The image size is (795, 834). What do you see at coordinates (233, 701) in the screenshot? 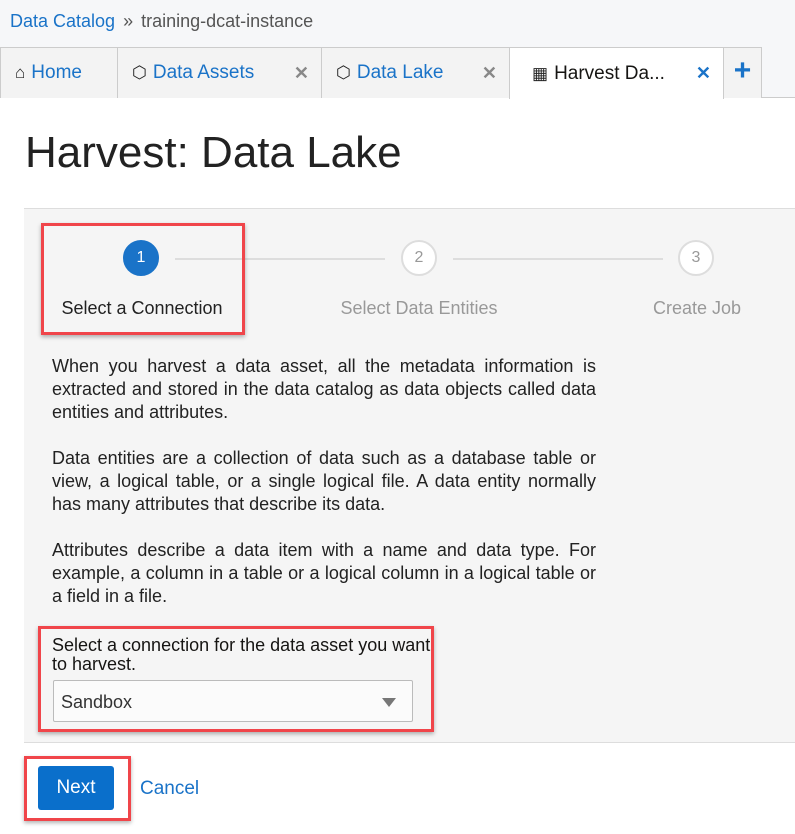
I see `connection-select: Sandbox` at bounding box center [233, 701].